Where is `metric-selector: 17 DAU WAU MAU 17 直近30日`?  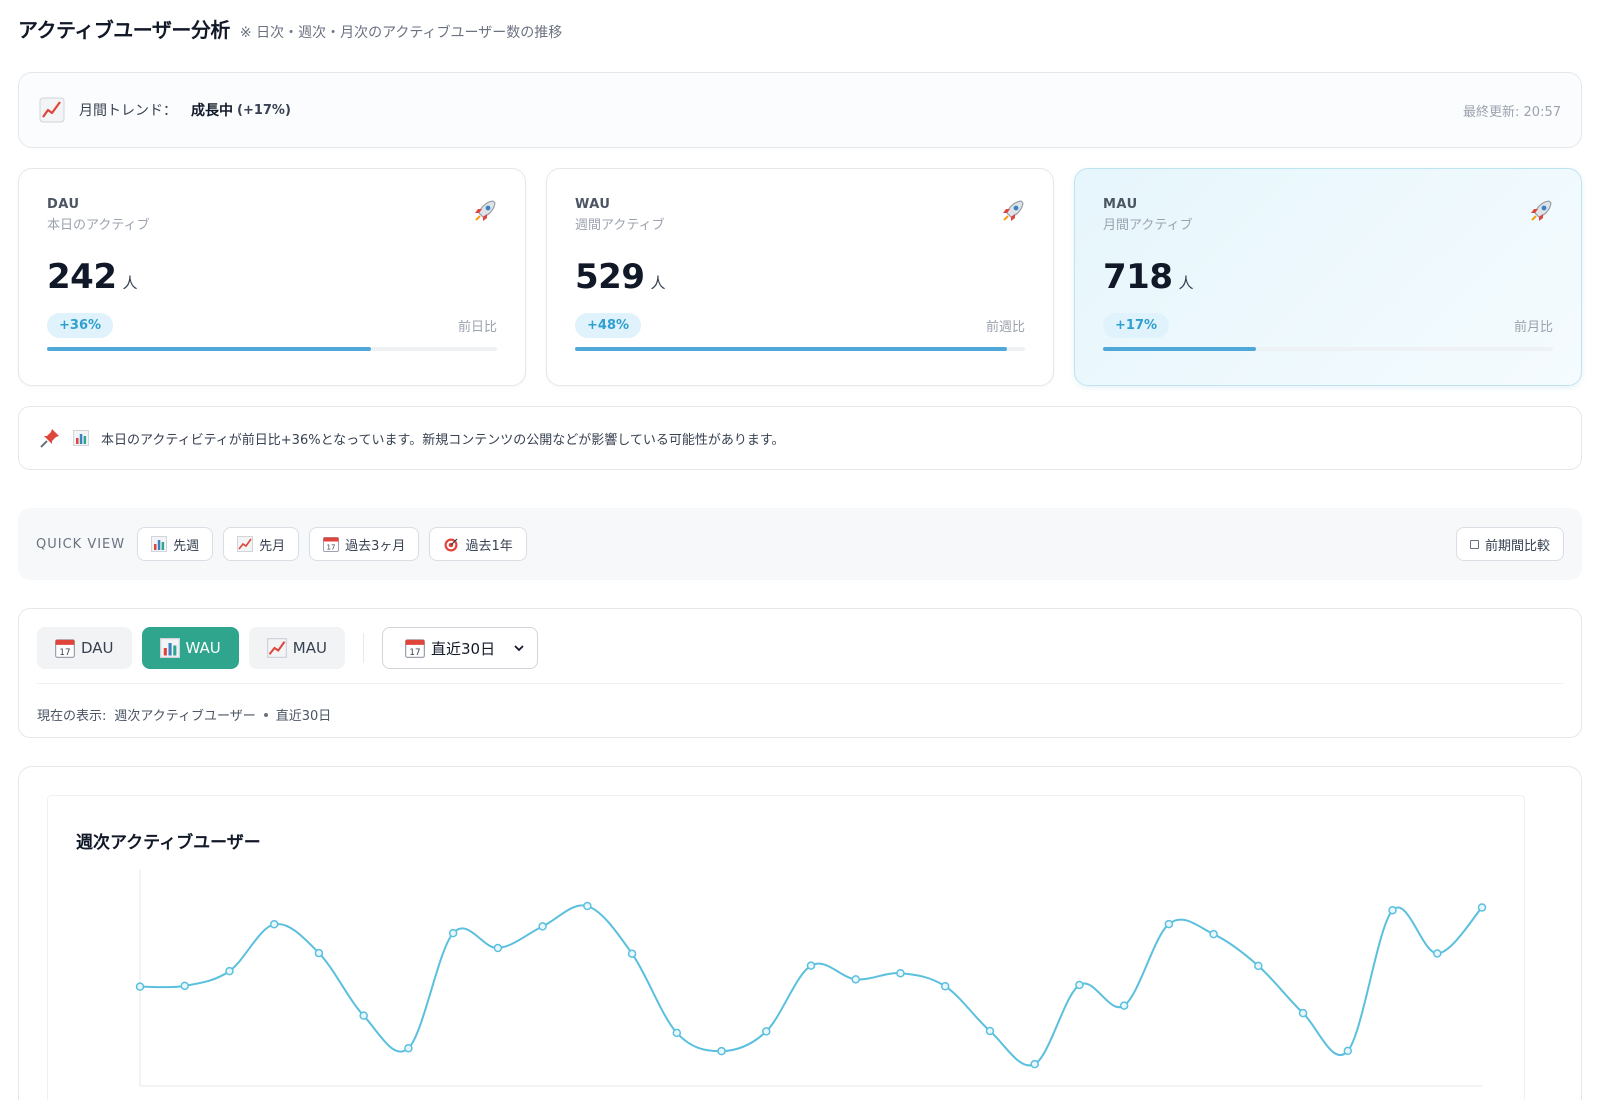
metric-selector: 17 DAU WAU MAU 17 直近30日 is located at coordinates (288, 648).